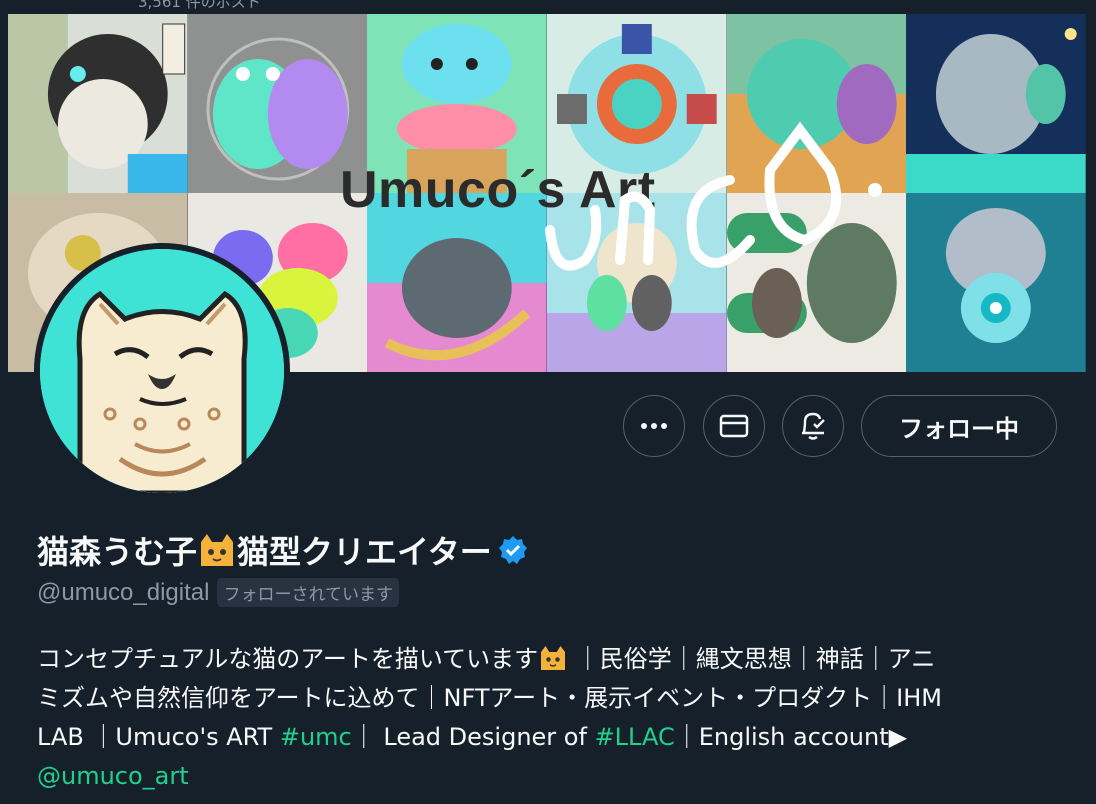 This screenshot has height=804, width=1096. What do you see at coordinates (316, 737) in the screenshot?
I see `hashtag-umc-link: #umc` at bounding box center [316, 737].